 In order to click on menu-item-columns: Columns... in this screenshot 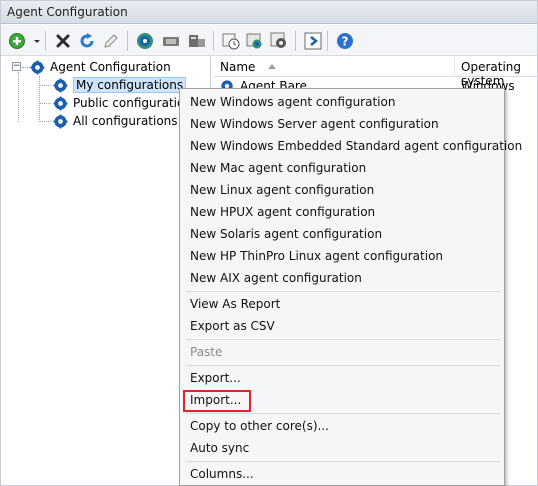, I will do `click(342, 474)`.